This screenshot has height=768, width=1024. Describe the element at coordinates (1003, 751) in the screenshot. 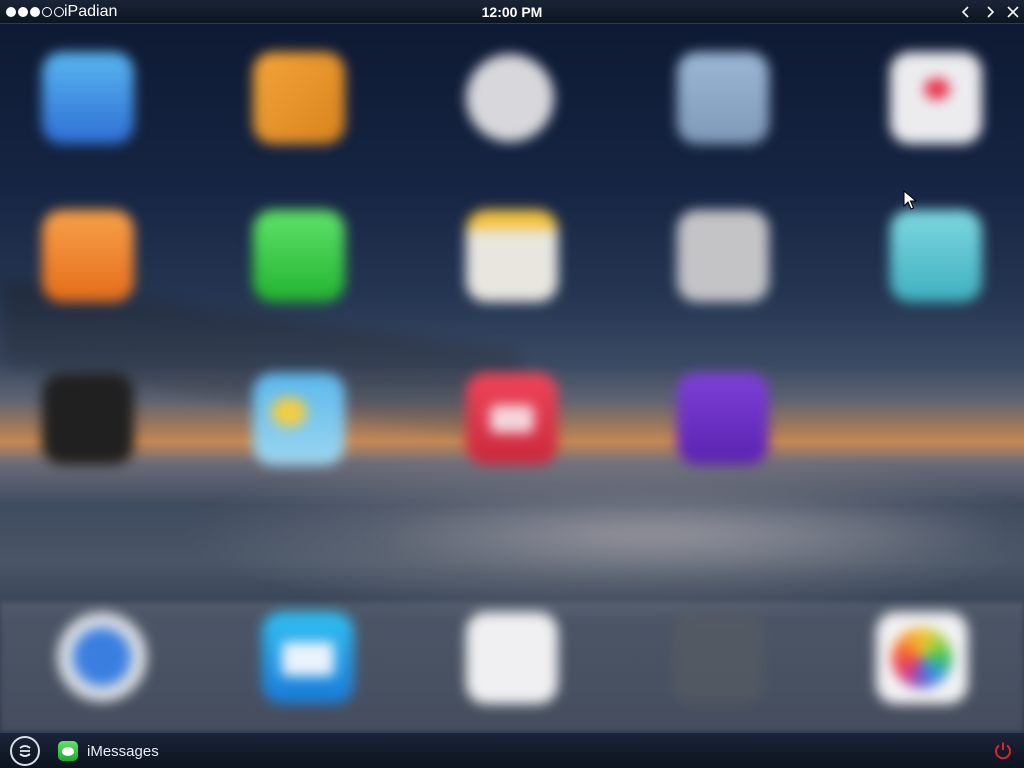

I see `power-icon` at that location.